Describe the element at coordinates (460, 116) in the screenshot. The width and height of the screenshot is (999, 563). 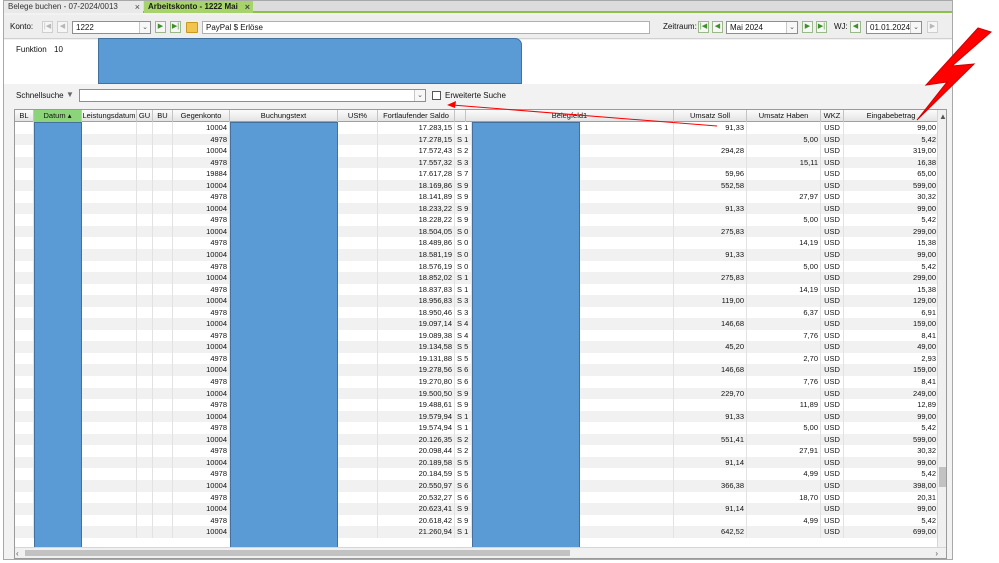
I see `col-sh` at that location.